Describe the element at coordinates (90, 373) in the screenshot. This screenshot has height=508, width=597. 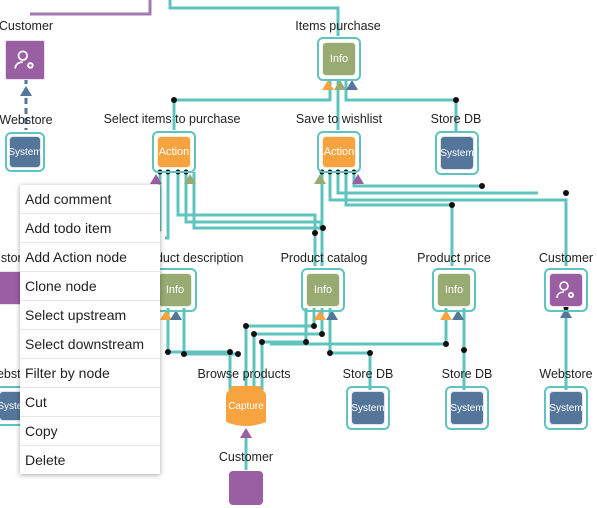
I see `menu-item-filter-by-node: Filter by node` at that location.